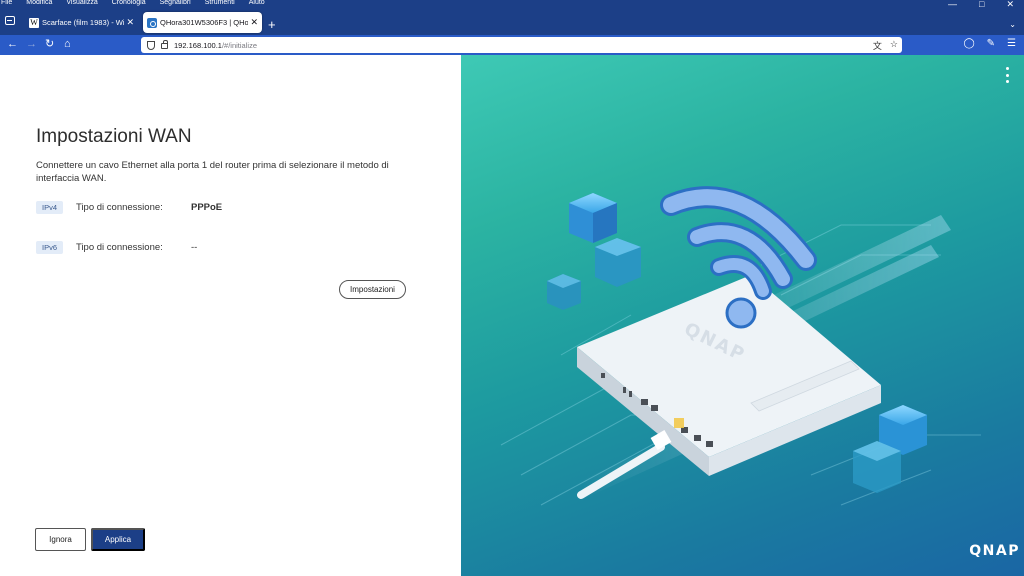  Describe the element at coordinates (1012, 24) in the screenshot. I see `chevron-down-icon: ⌄` at that location.